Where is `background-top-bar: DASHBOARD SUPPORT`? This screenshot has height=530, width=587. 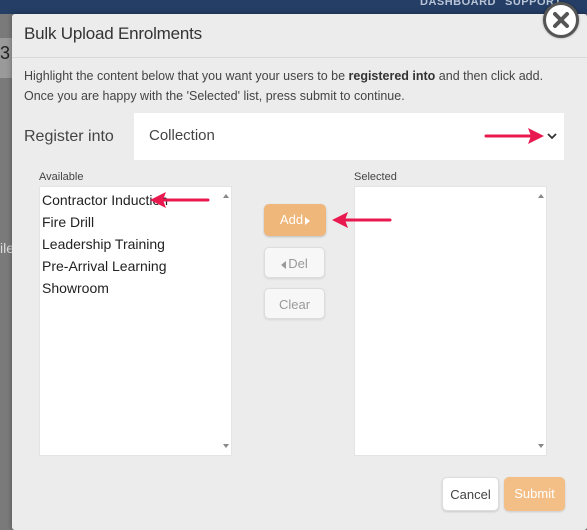
background-top-bar: DASHBOARD SUPPORT is located at coordinates (293, 7).